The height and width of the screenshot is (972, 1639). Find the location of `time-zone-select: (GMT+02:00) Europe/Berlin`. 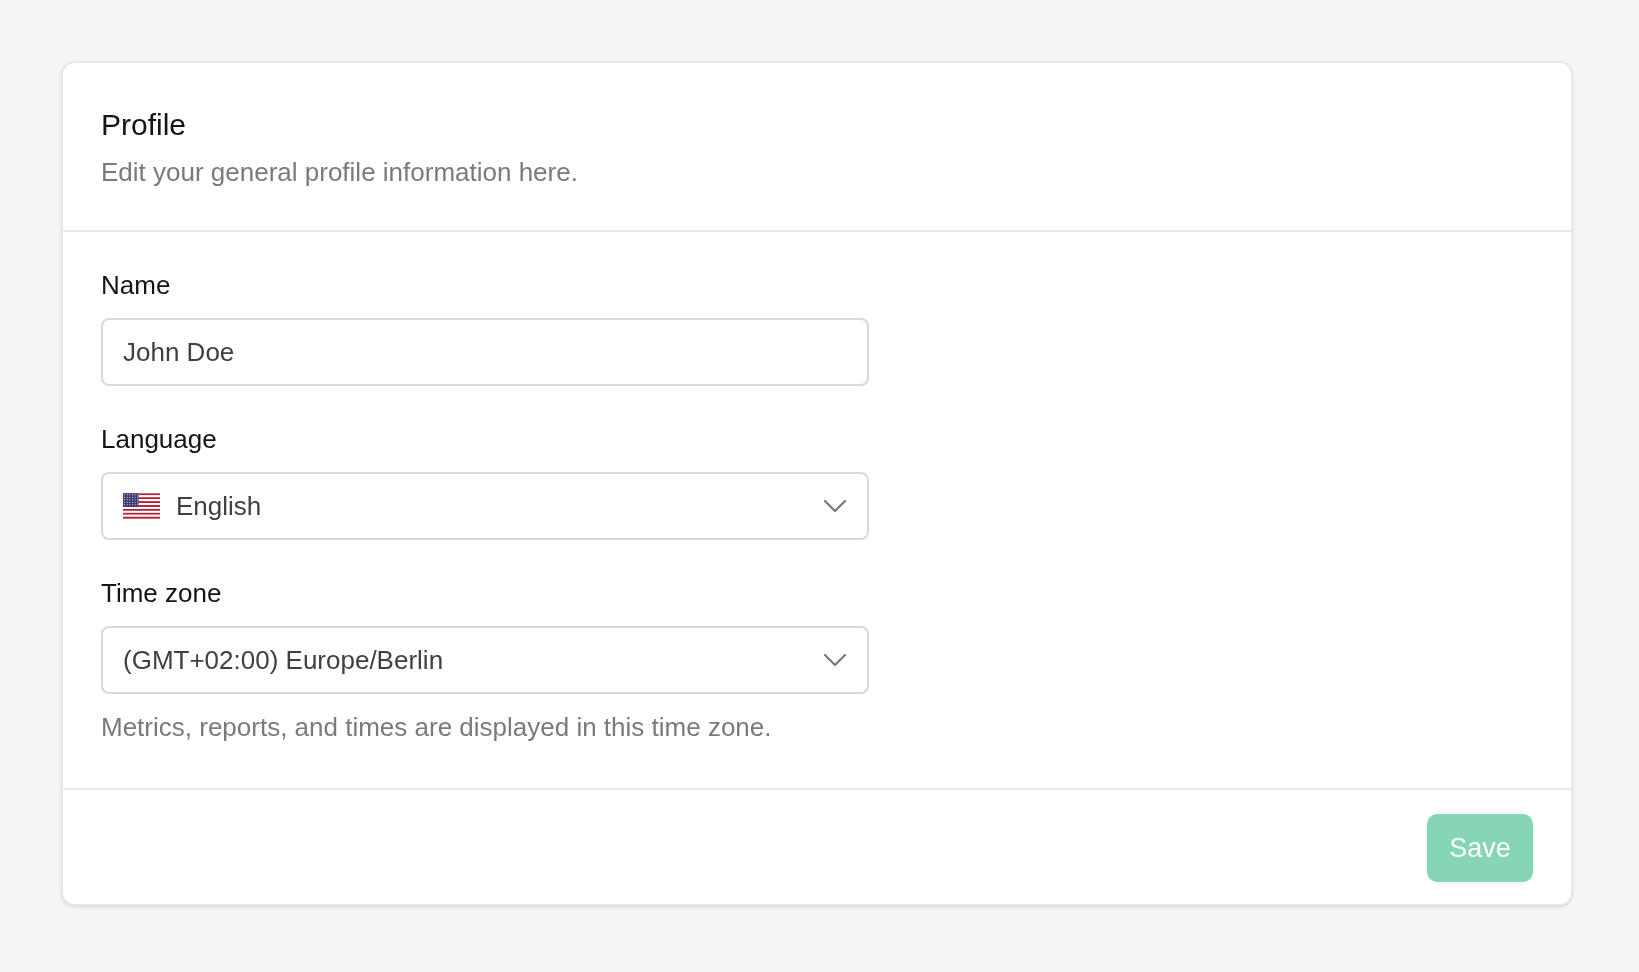

time-zone-select: (GMT+02:00) Europe/Berlin is located at coordinates (485, 660).